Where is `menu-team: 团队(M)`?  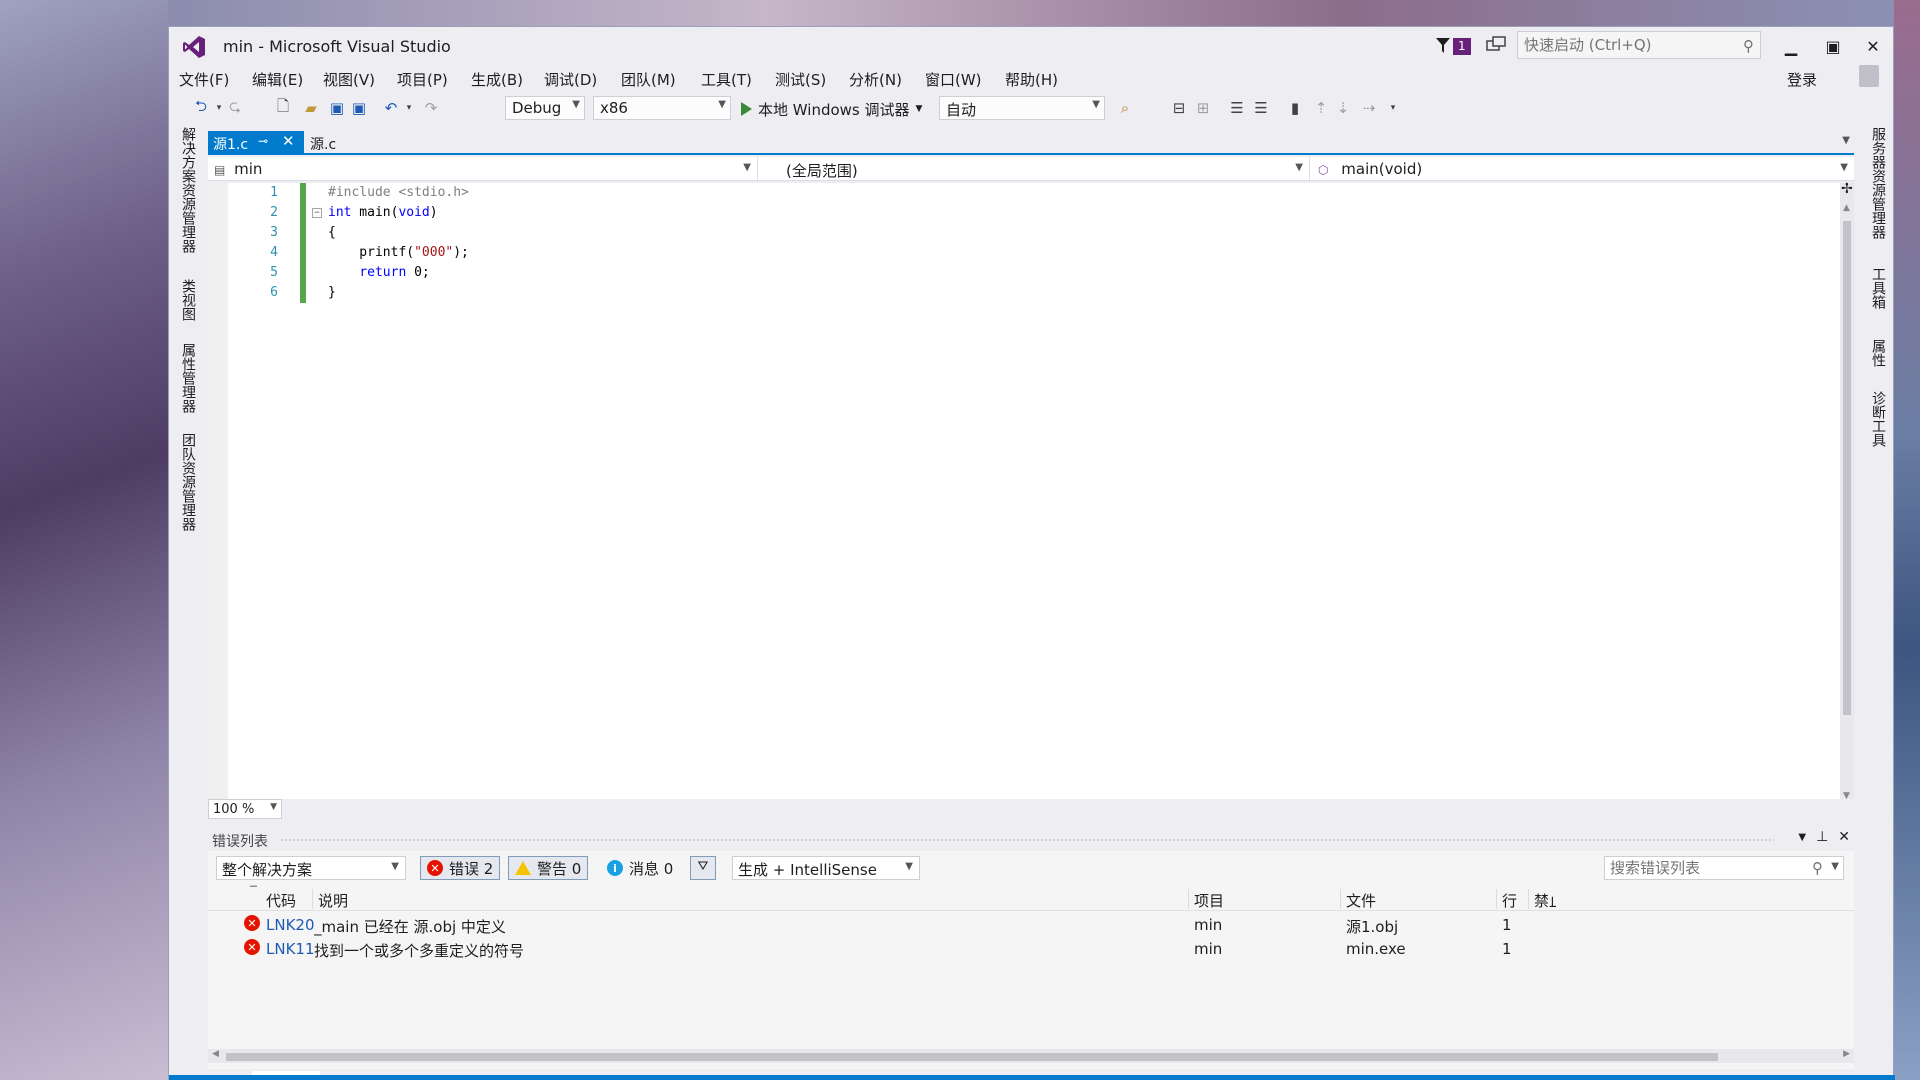 menu-team: 团队(M) is located at coordinates (648, 79).